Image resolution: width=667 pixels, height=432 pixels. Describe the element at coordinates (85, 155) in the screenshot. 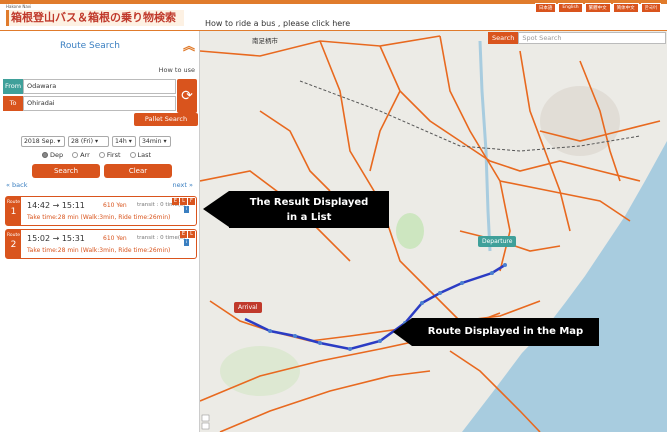

I see `radio-label: Arr` at that location.